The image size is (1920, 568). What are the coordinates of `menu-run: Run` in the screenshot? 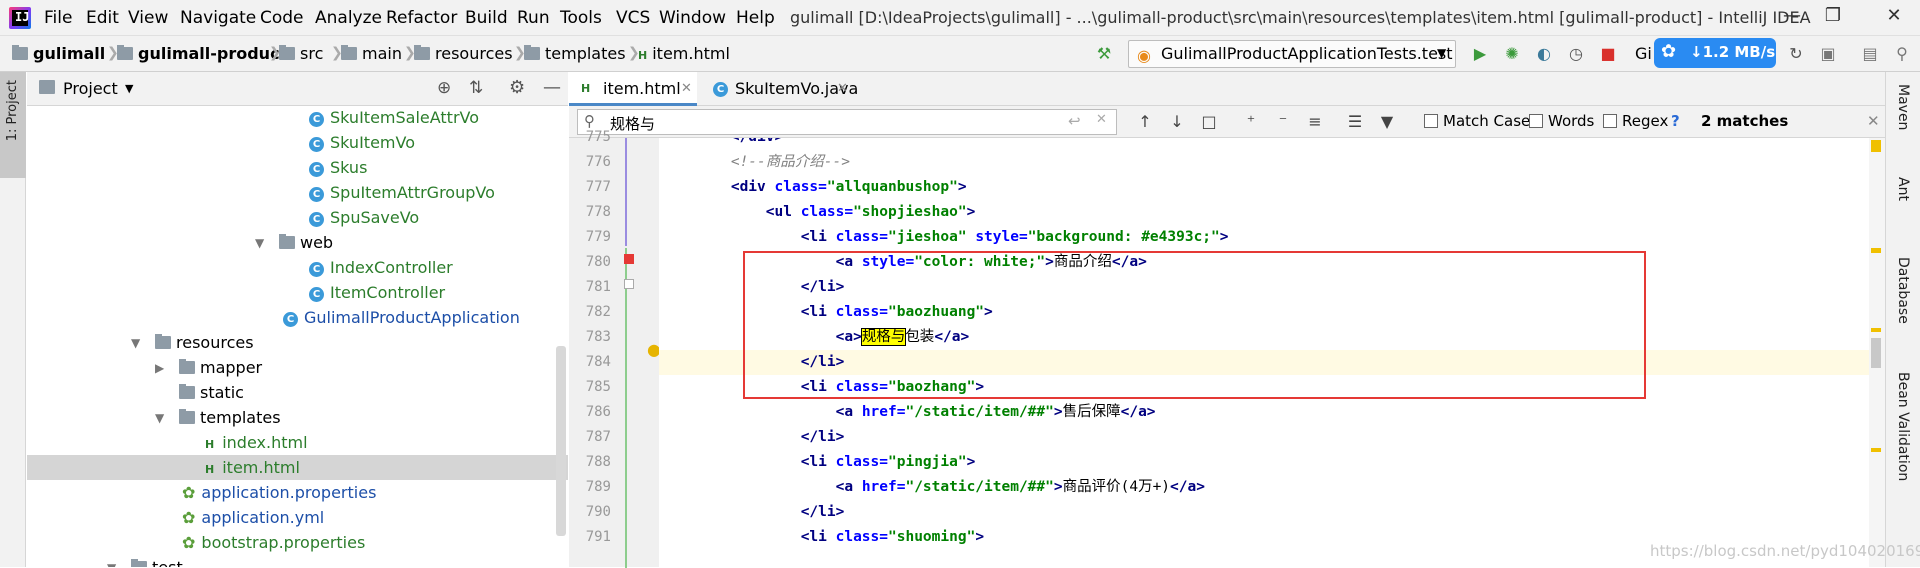 It's located at (533, 18).